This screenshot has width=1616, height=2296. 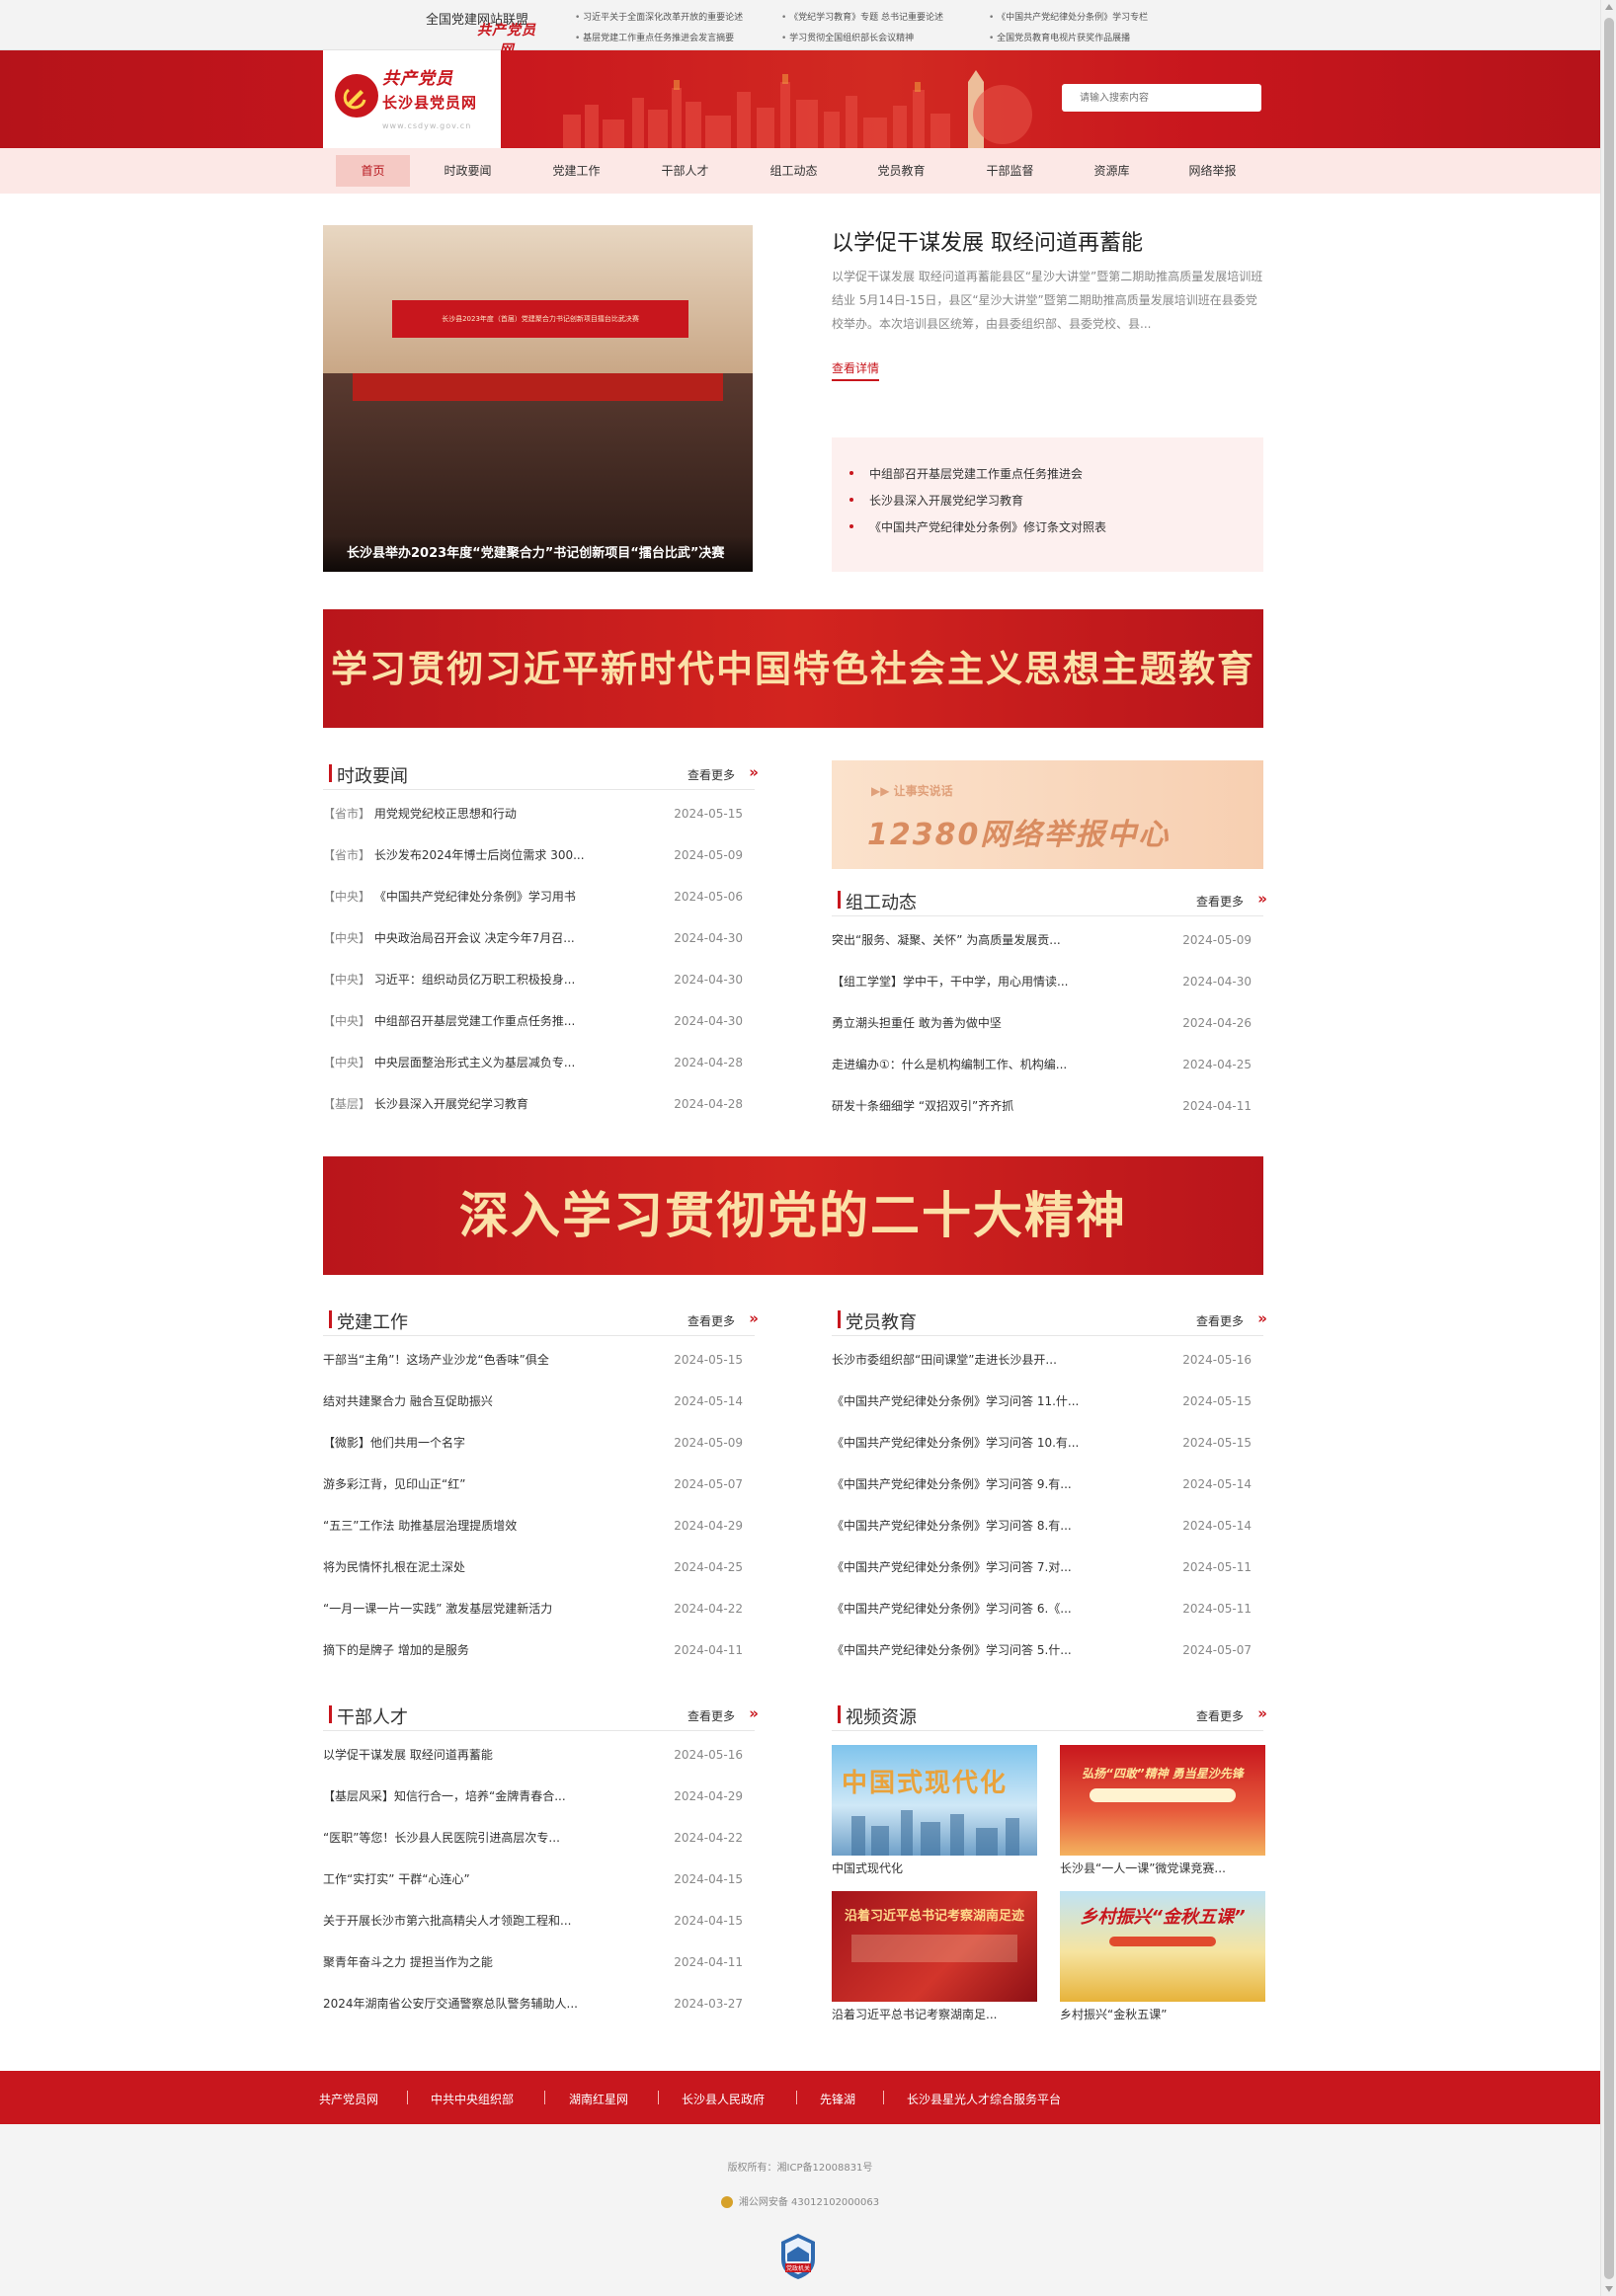 What do you see at coordinates (477, 32) in the screenshot?
I see `alliance-logo: 共产党员网 全国党建网站联盟` at bounding box center [477, 32].